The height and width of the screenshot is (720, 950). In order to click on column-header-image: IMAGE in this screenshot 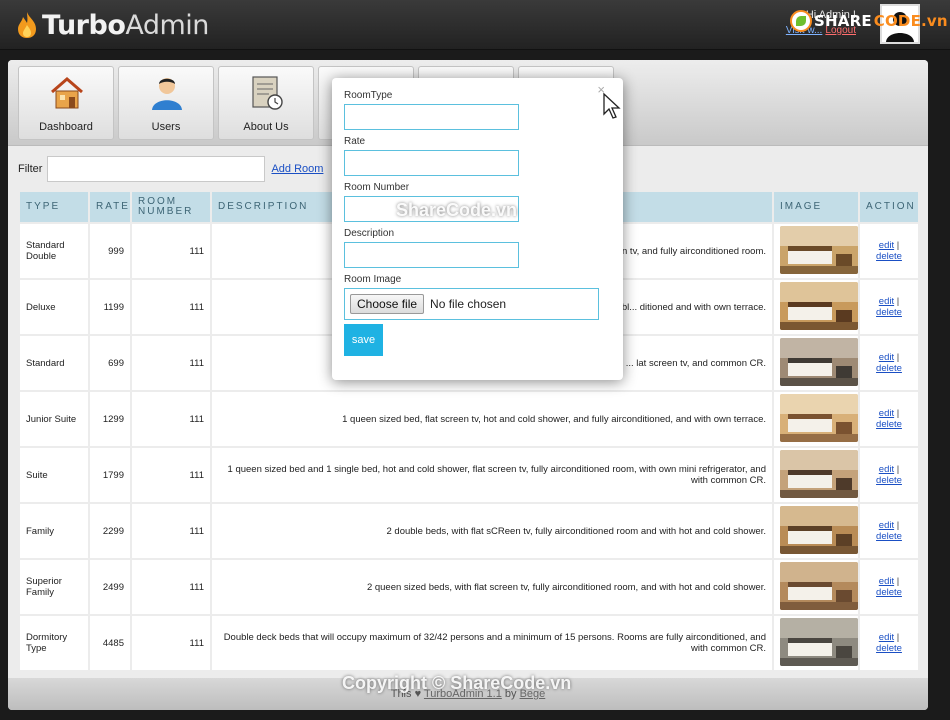, I will do `click(816, 207)`.